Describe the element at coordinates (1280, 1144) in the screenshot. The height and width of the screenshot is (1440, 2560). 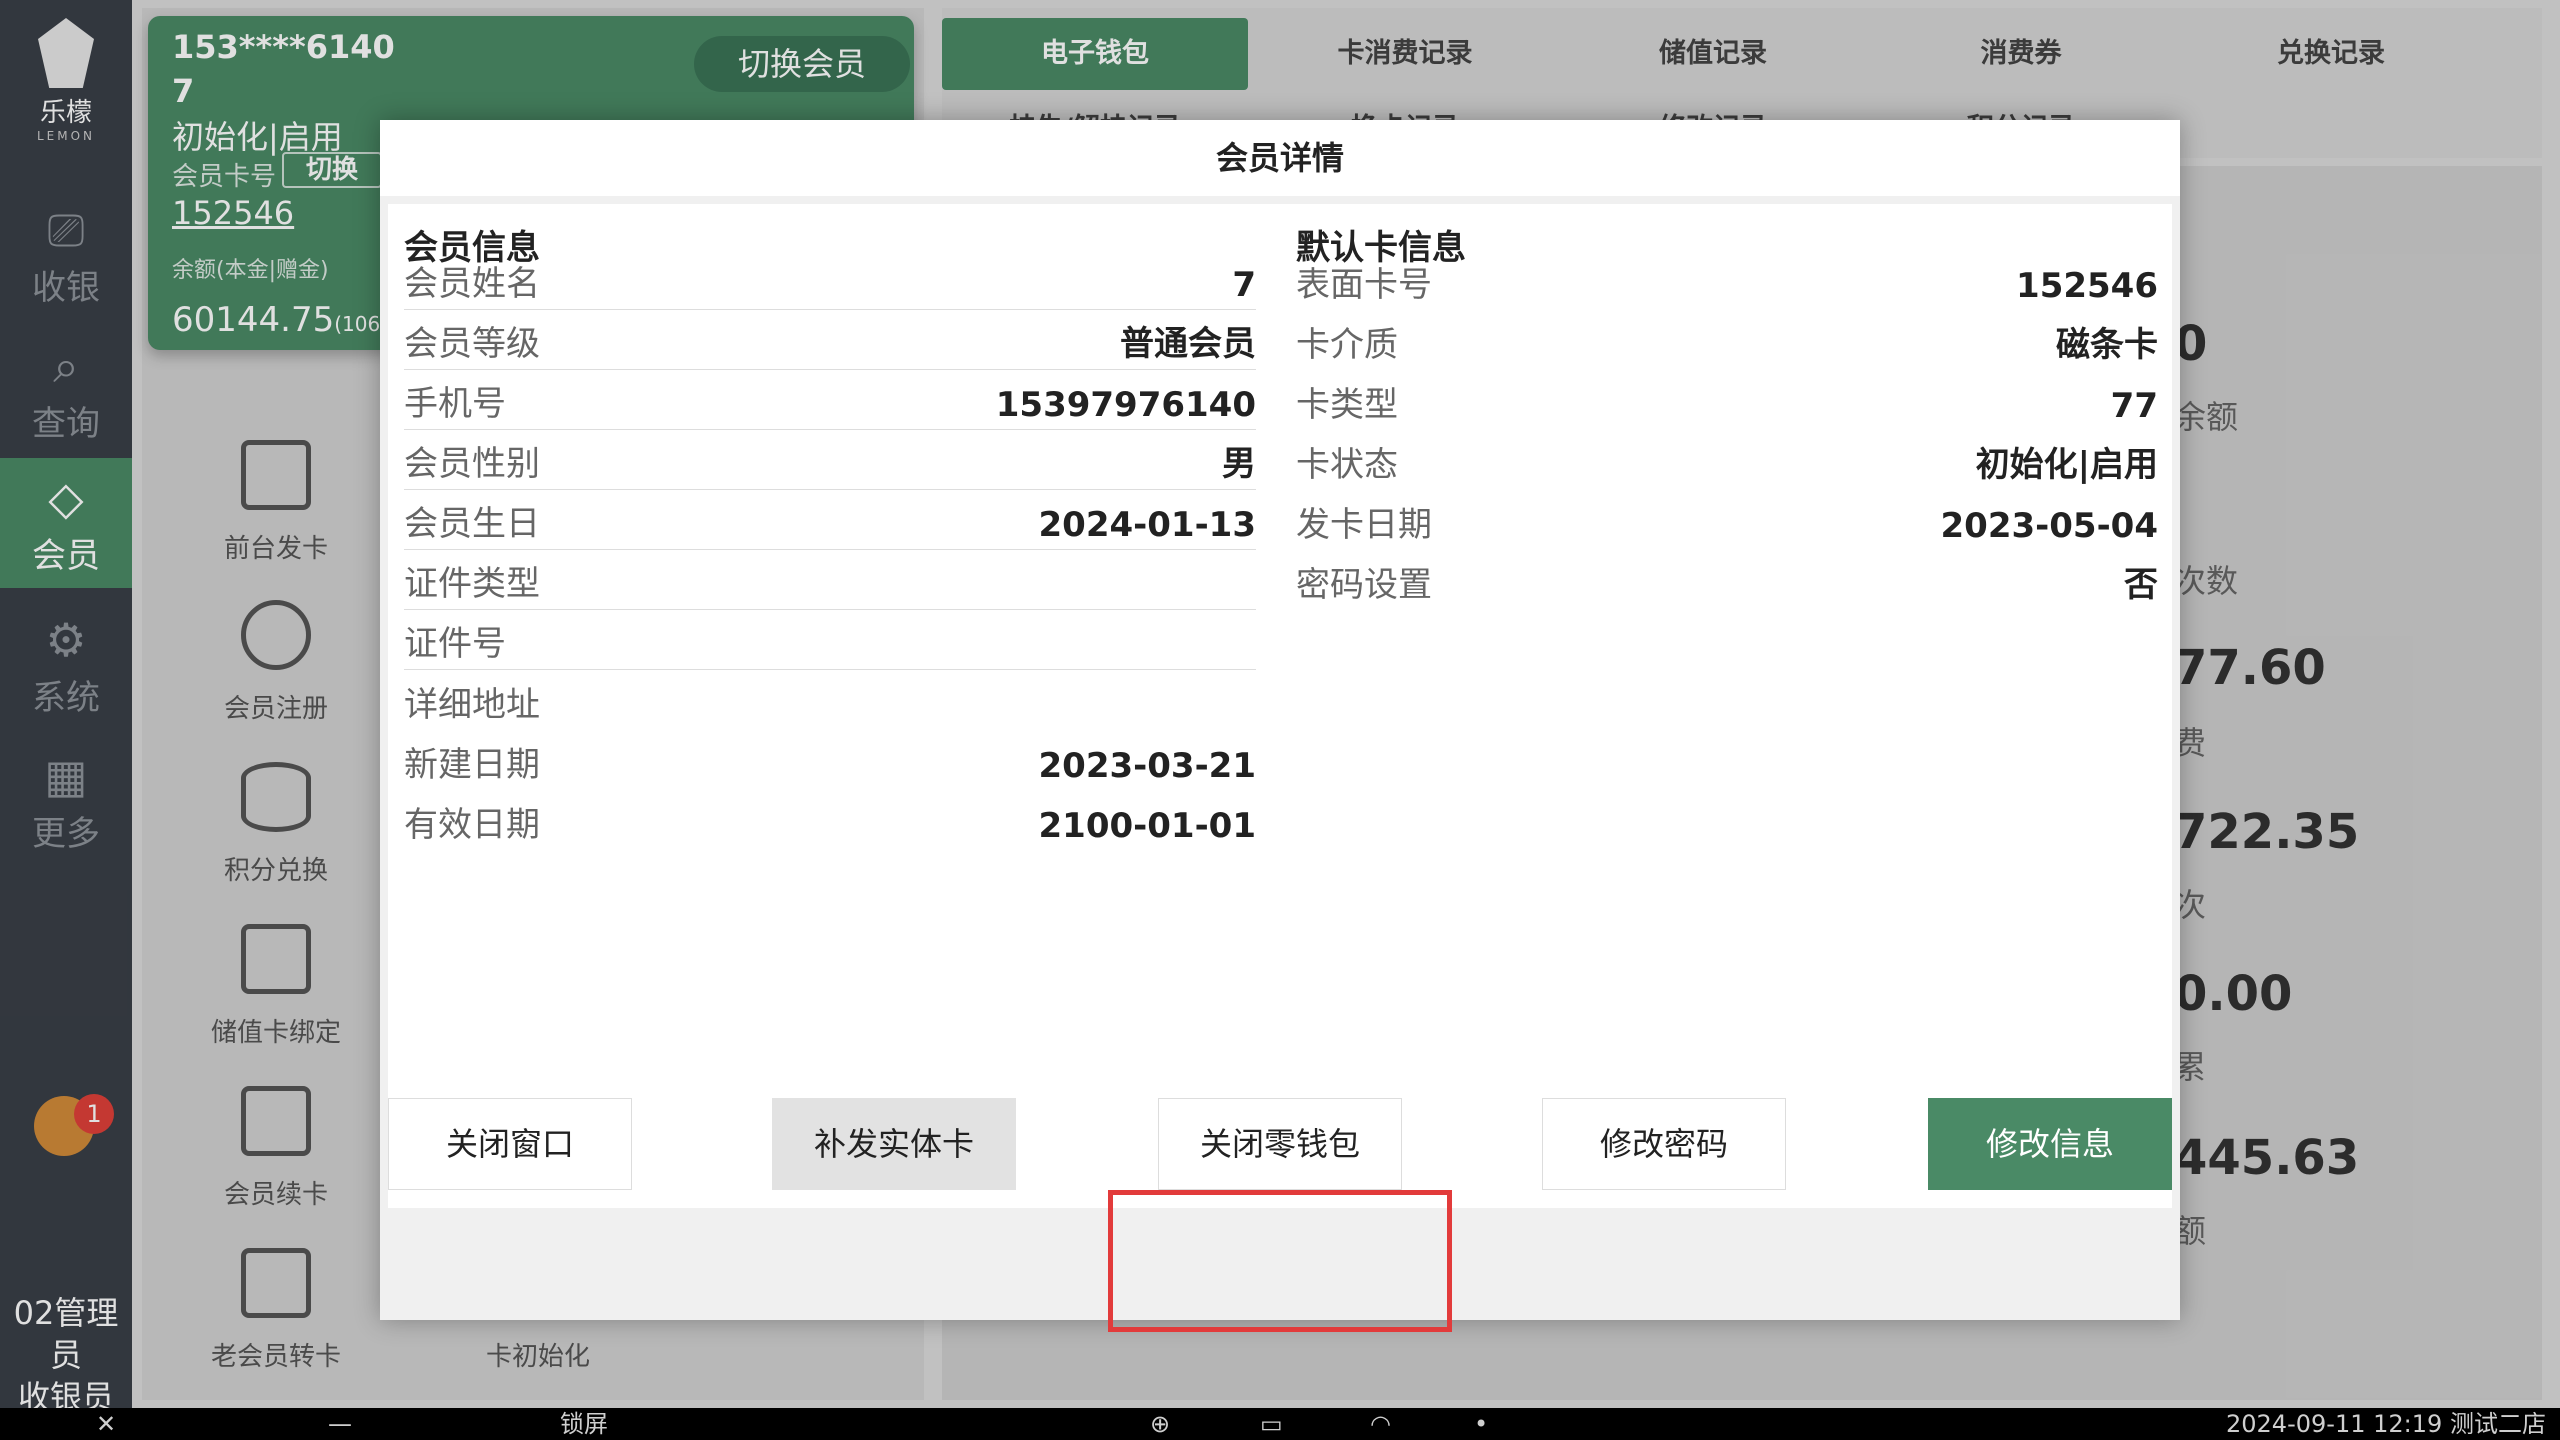
I see `close-wallet-button: 关闭零钱包` at that location.